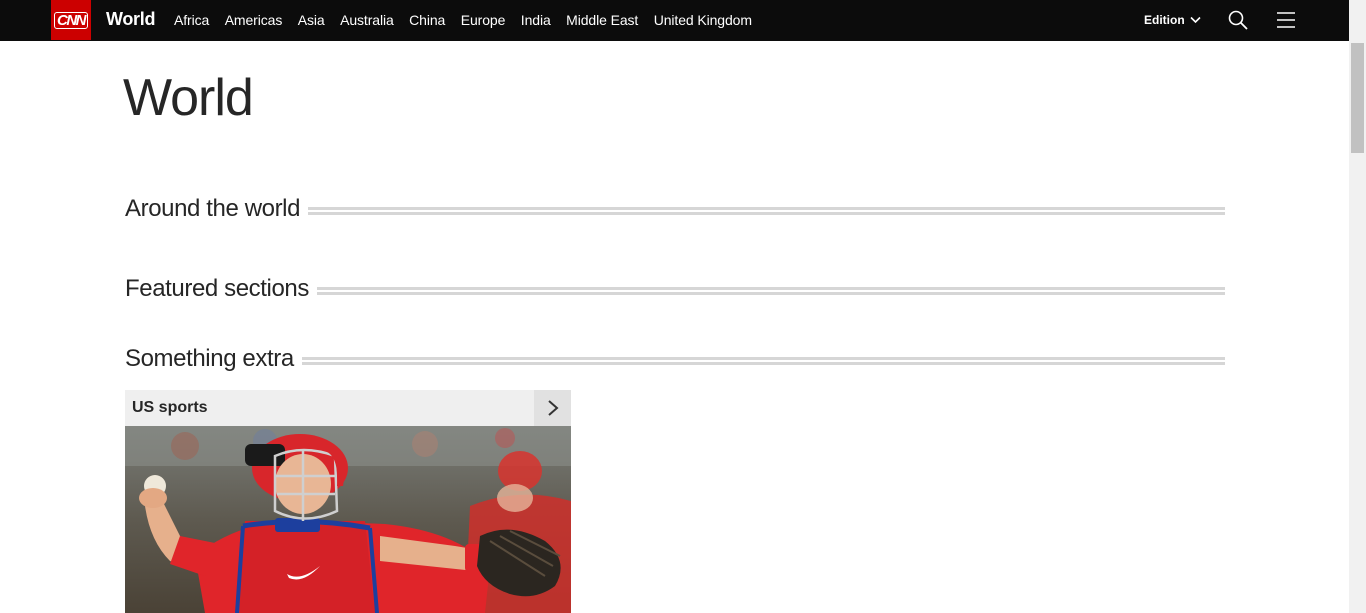 The width and height of the screenshot is (1366, 613). Describe the element at coordinates (166, 408) in the screenshot. I see `card-label: US sports` at that location.